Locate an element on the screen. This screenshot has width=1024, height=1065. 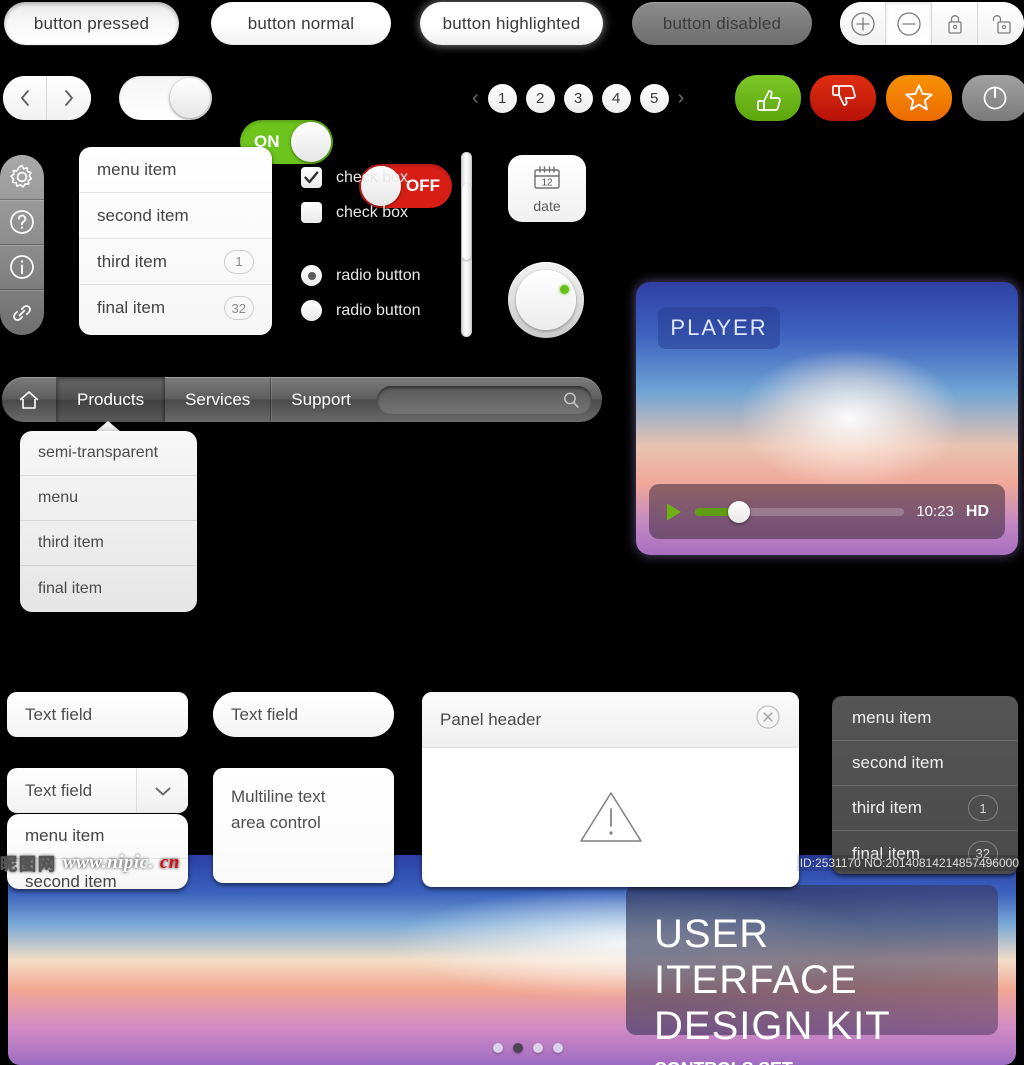
player-quality-badge: HD is located at coordinates (977, 511).